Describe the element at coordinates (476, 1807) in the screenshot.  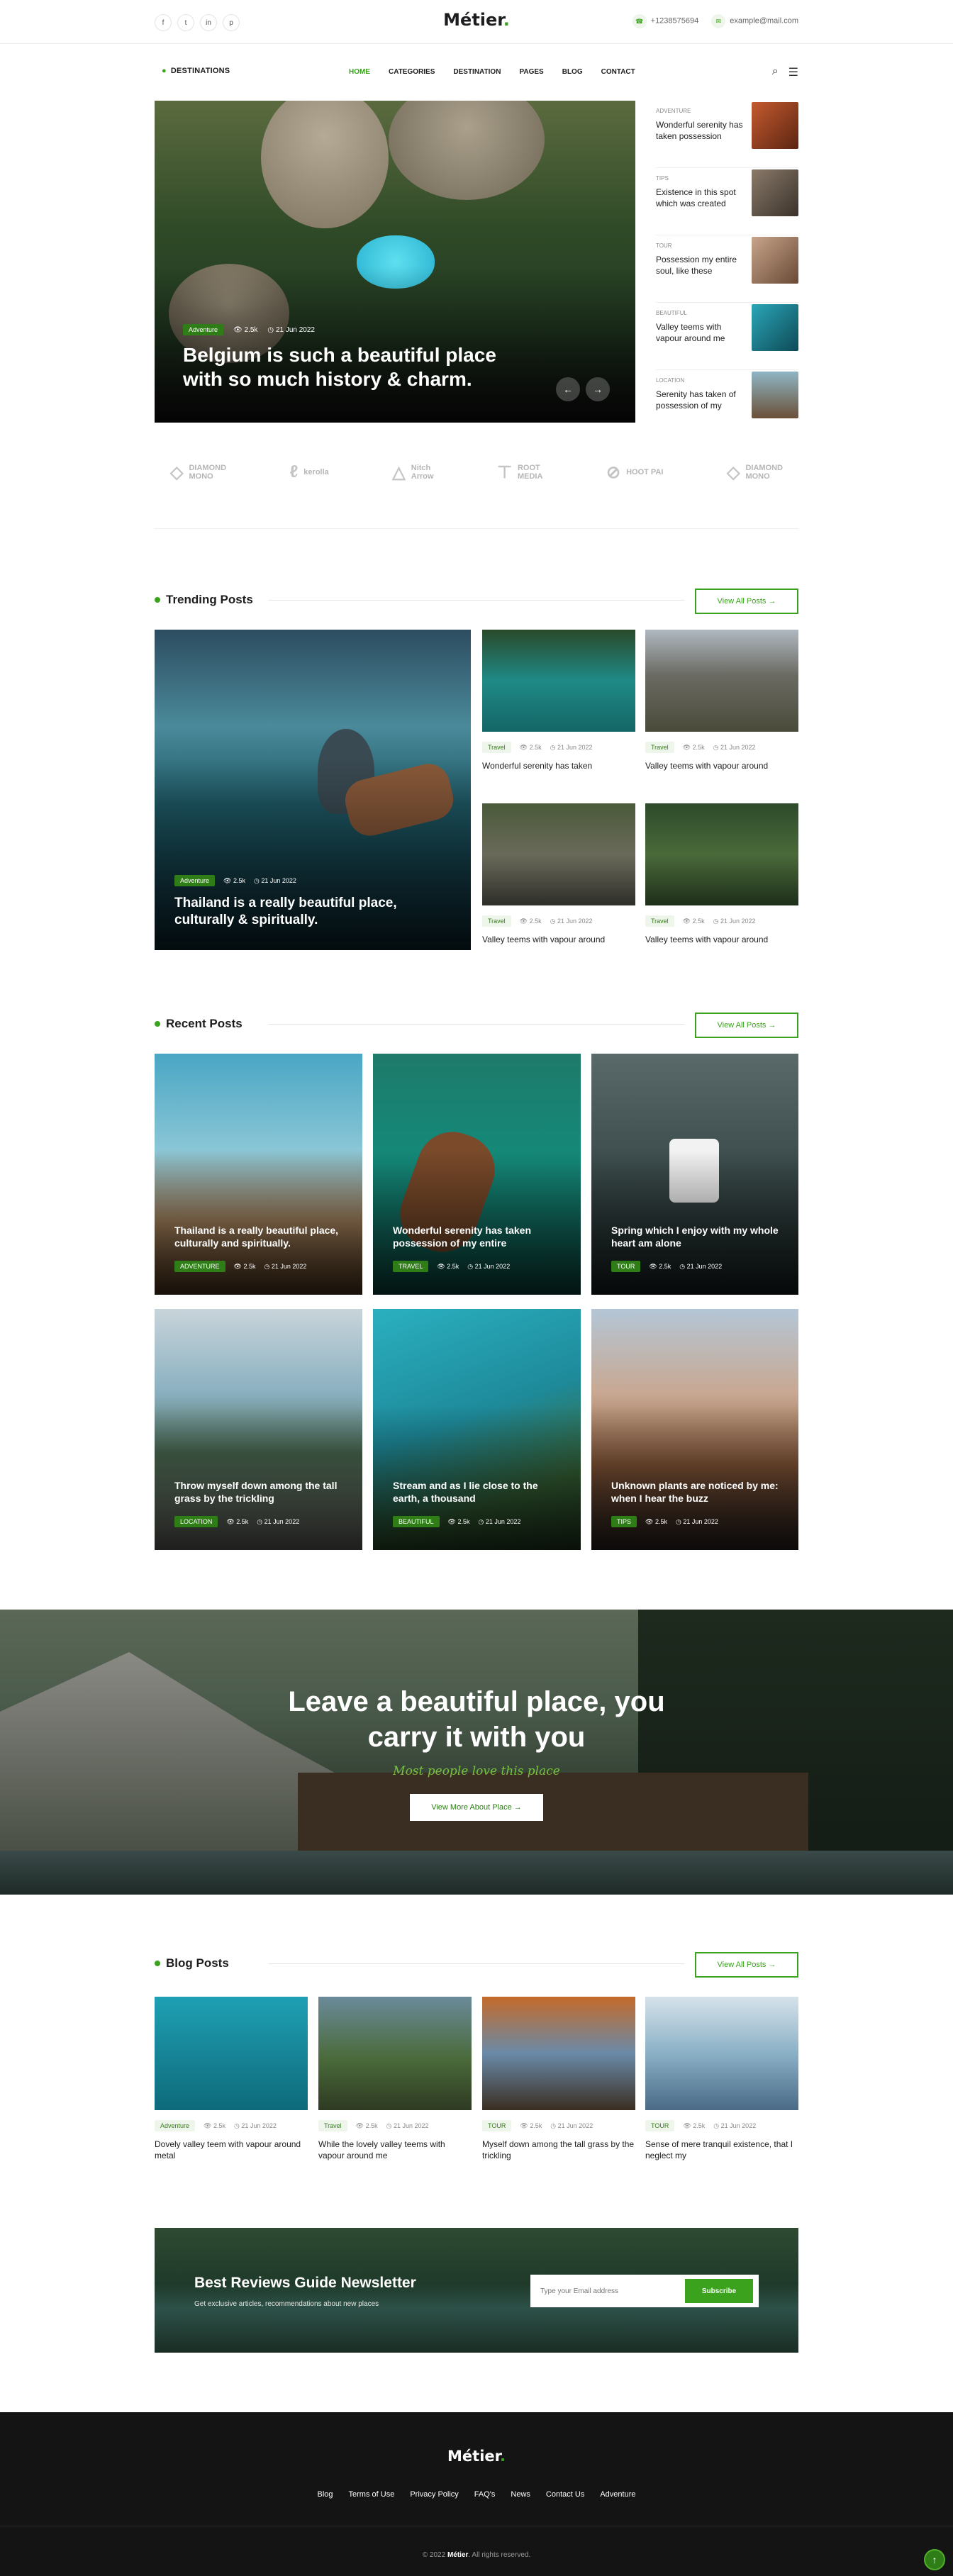
I see `view-more-place-button: View More About Place →` at that location.